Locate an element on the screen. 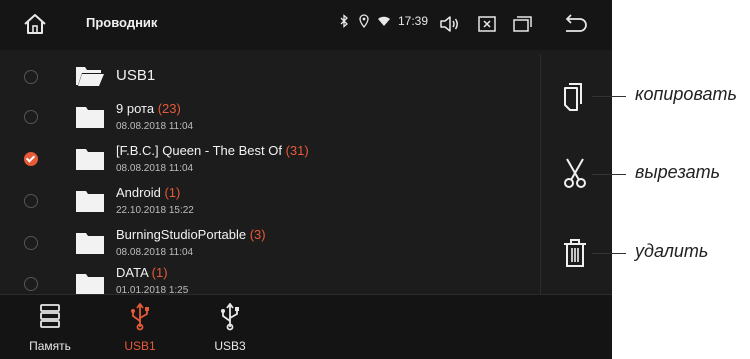  top-bar: Проводник 17:39 is located at coordinates (306, 25).